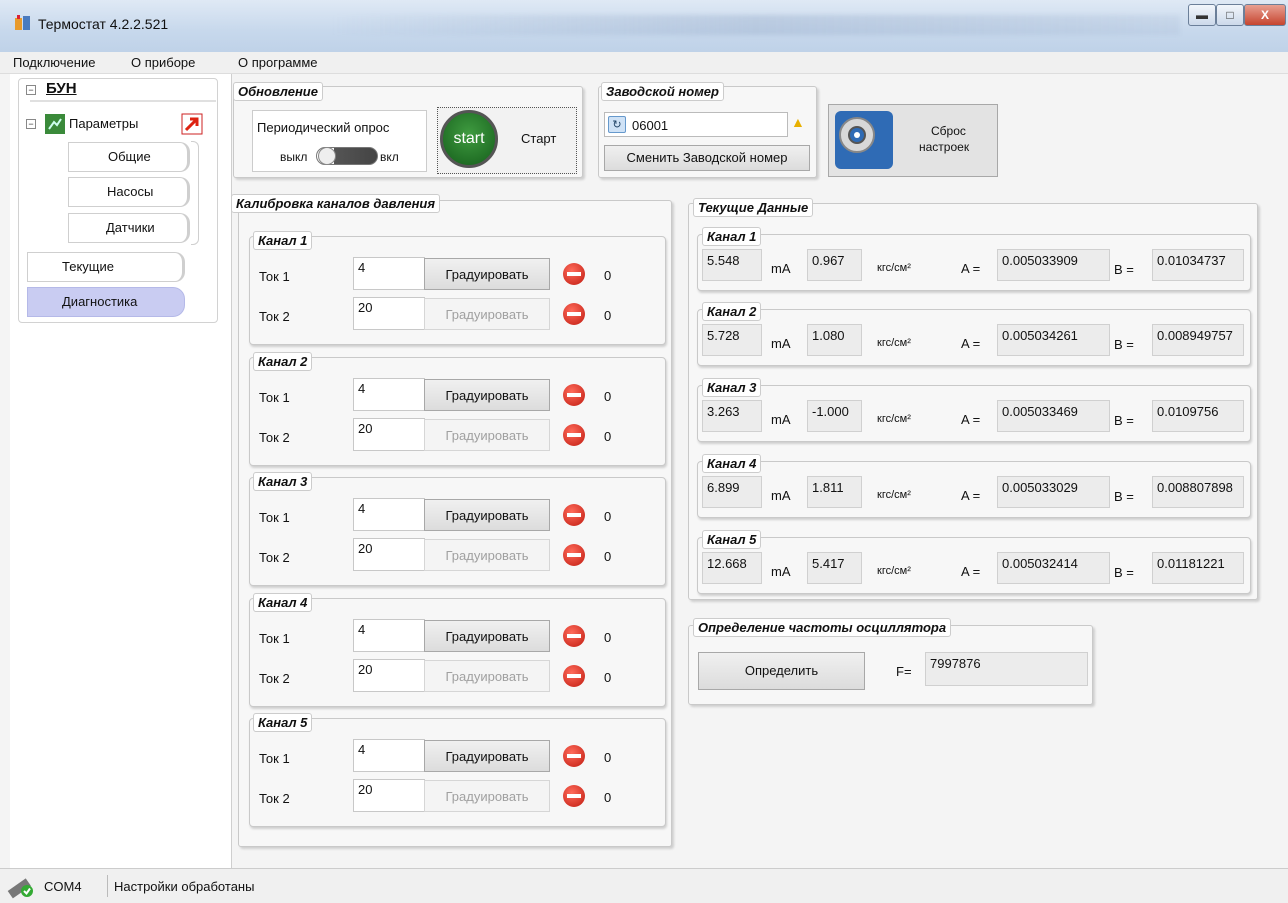  What do you see at coordinates (1053, 492) in the screenshot?
I see `coef-a-value: 0.005033029` at bounding box center [1053, 492].